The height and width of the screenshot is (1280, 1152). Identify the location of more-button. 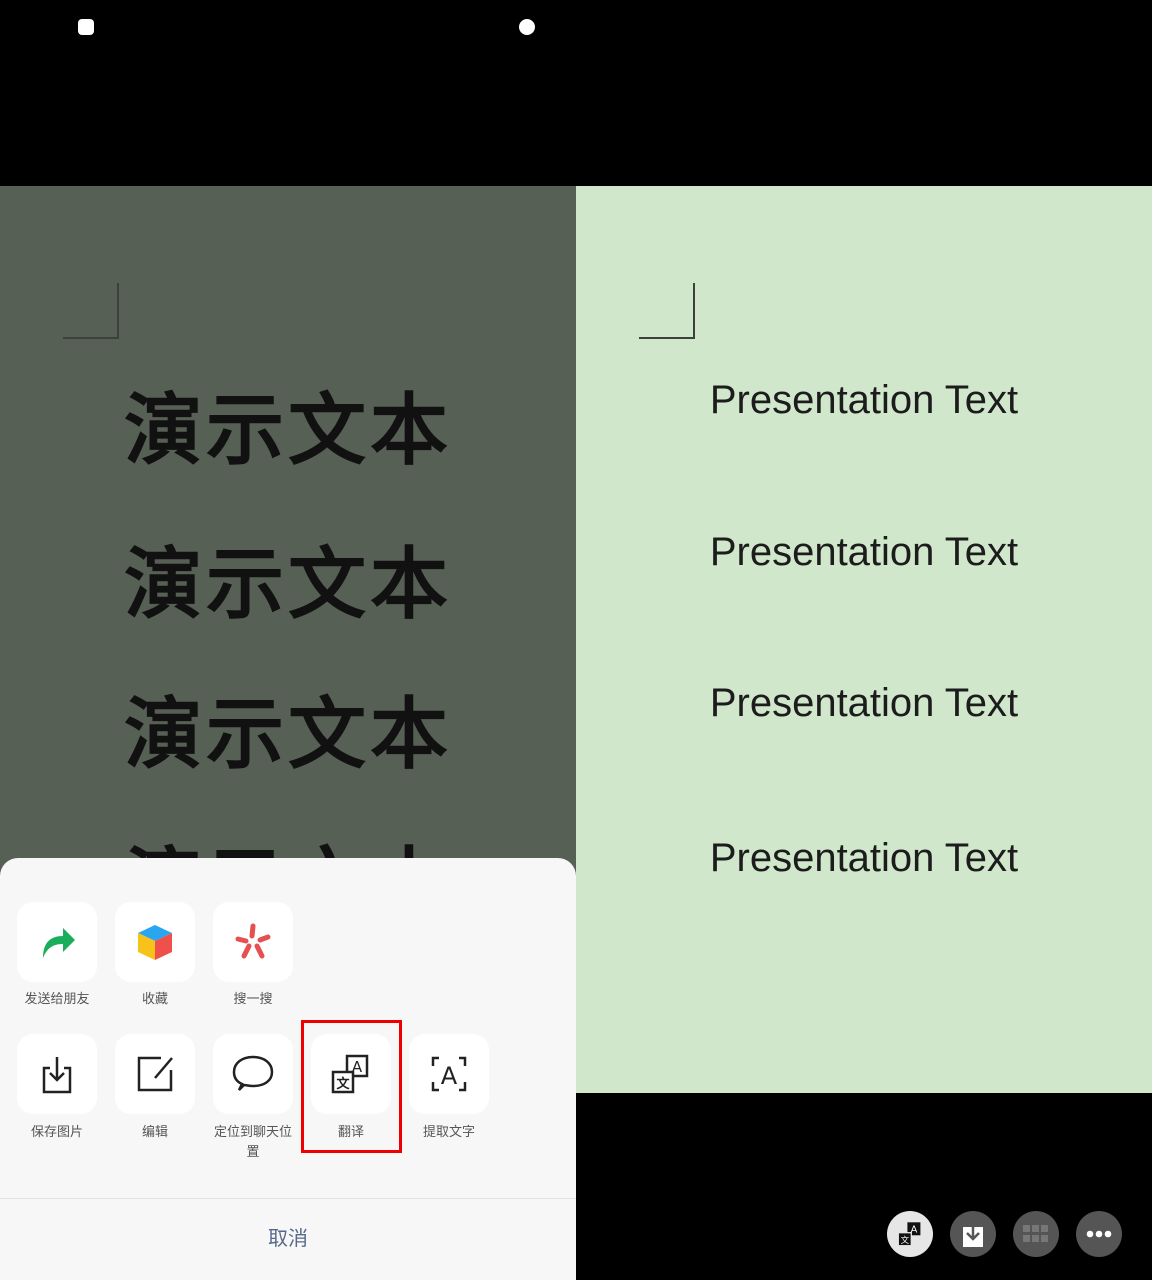
(1099, 1234).